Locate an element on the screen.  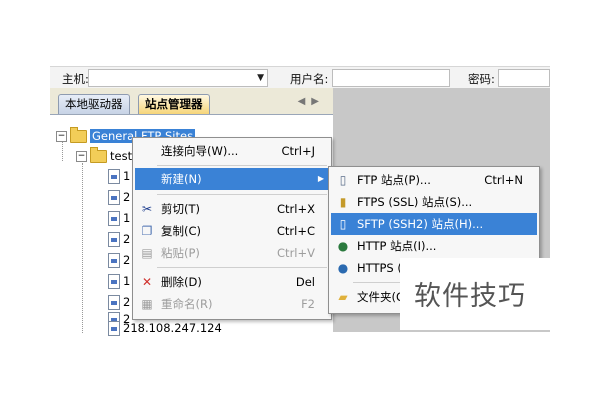
watermark-text: 软件技巧 is located at coordinates (470, 296).